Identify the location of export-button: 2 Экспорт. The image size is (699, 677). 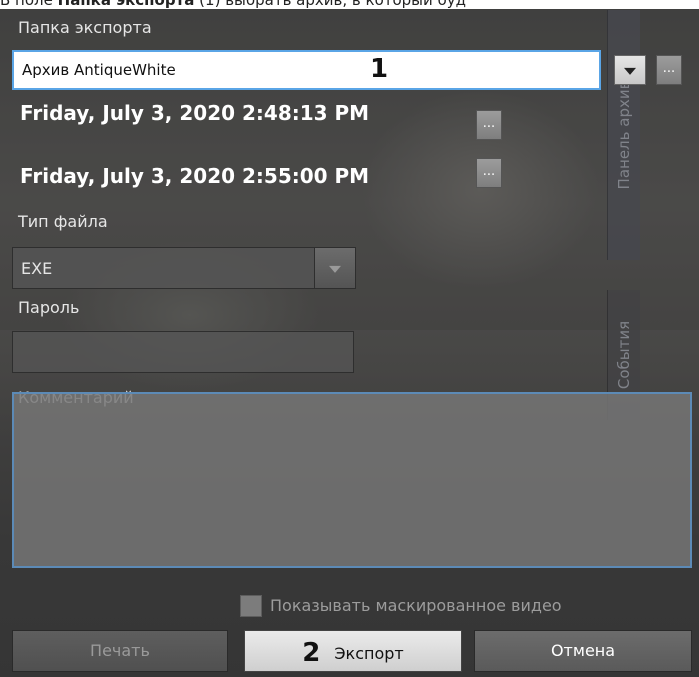
(353, 651).